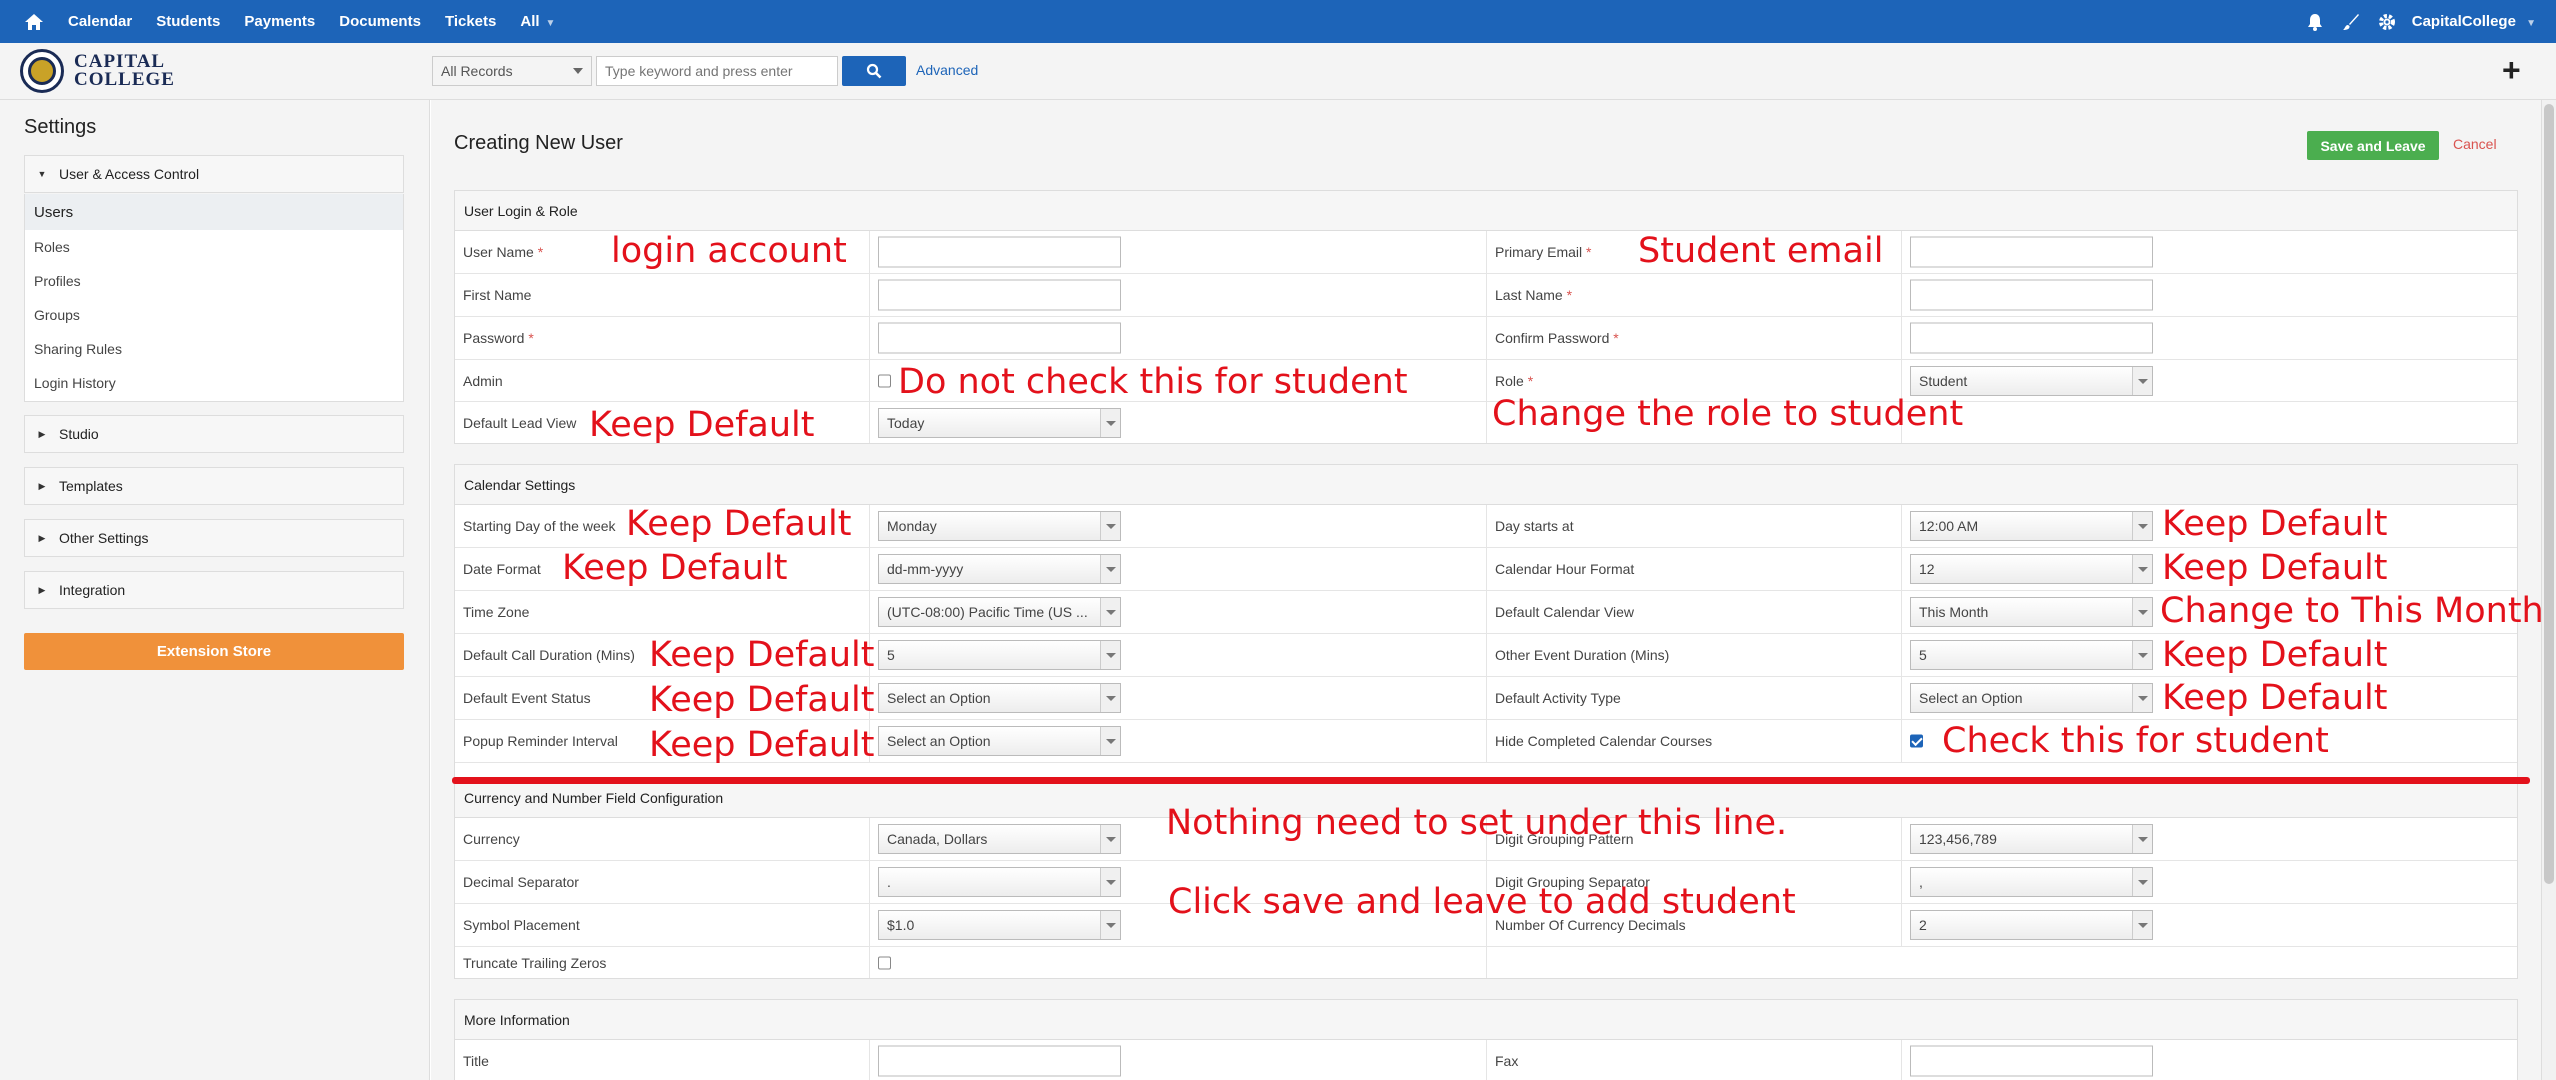  I want to click on records-select: All Records, so click(512, 71).